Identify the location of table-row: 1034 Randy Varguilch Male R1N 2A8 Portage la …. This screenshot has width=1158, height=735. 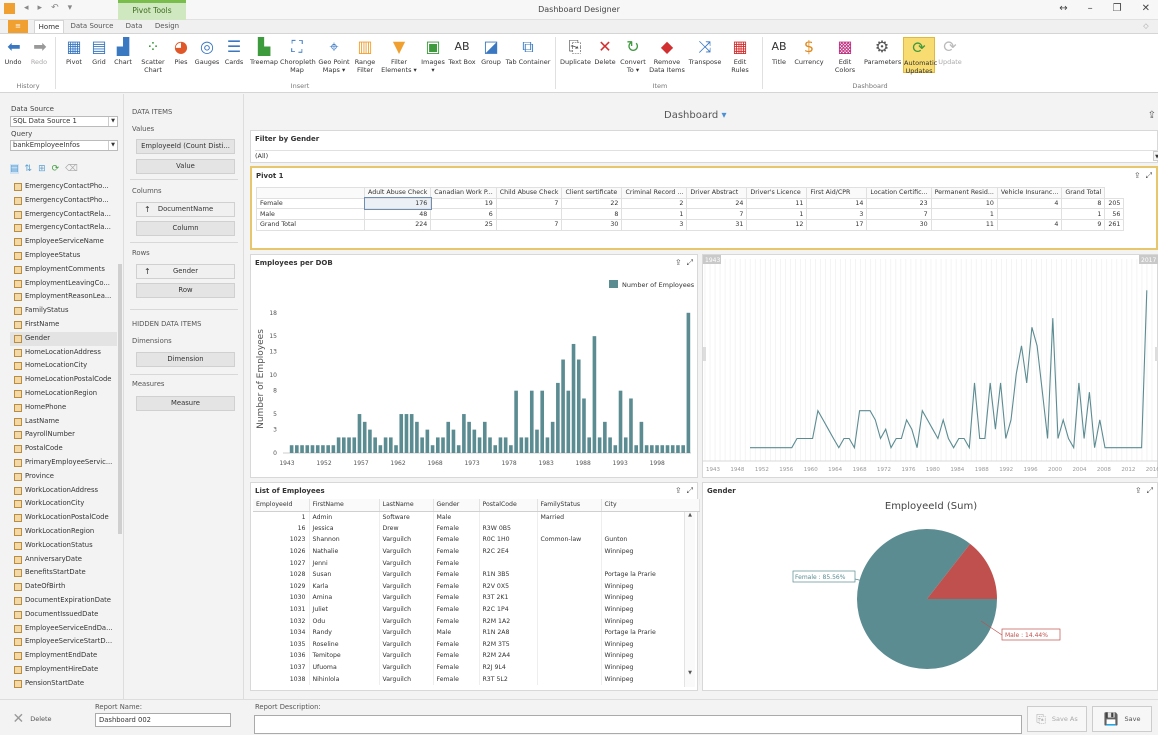
(476, 632).